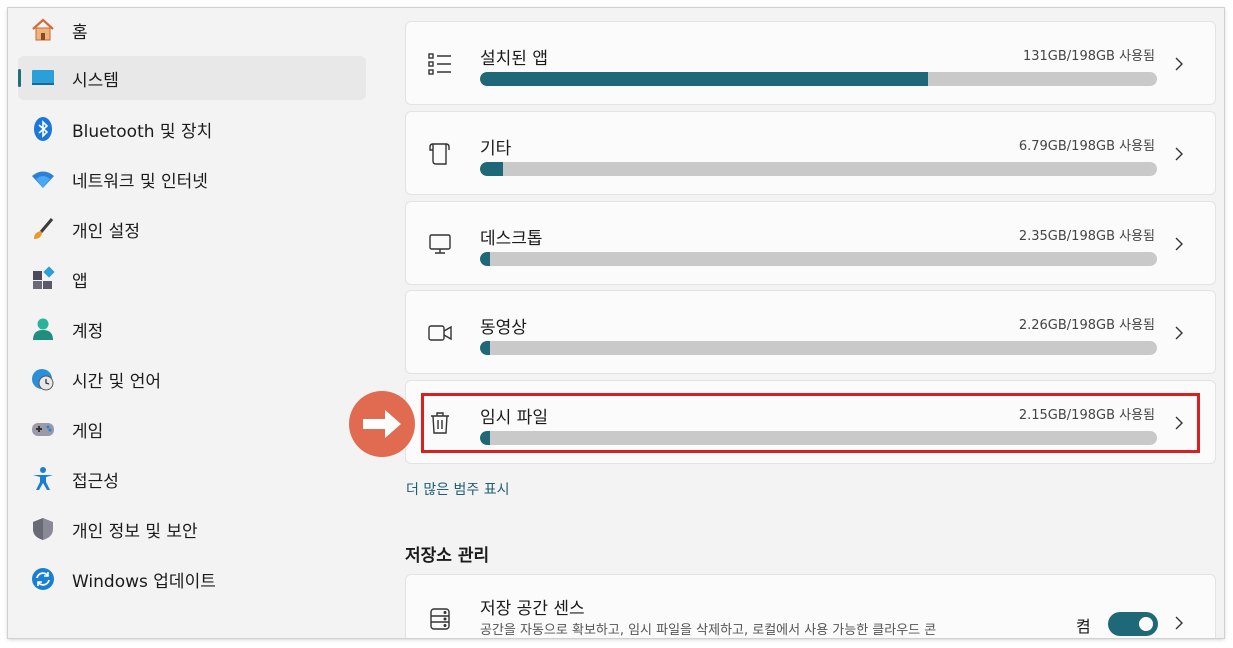 The height and width of the screenshot is (648, 1233). I want to click on category-usage: 131GB/198GB 사용됨, so click(1088, 56).